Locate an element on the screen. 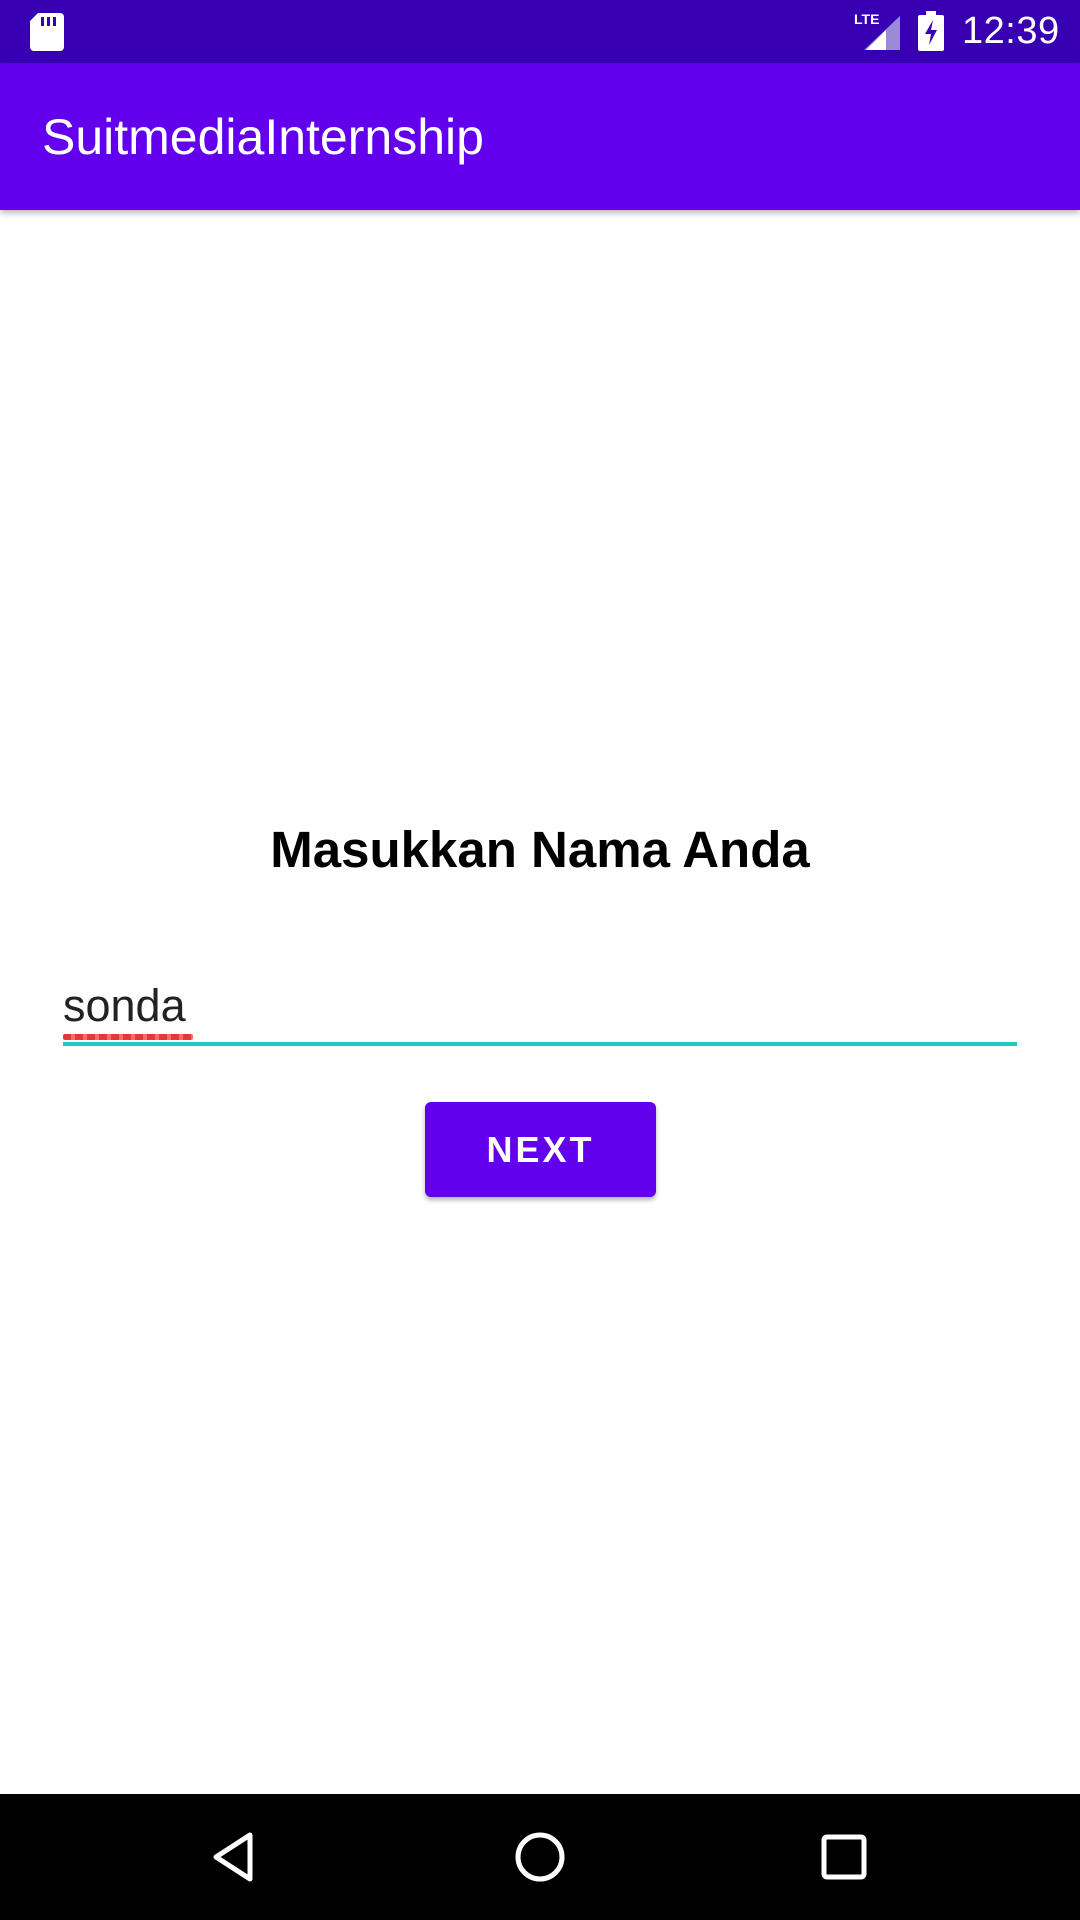  name-field is located at coordinates (540, 1008).